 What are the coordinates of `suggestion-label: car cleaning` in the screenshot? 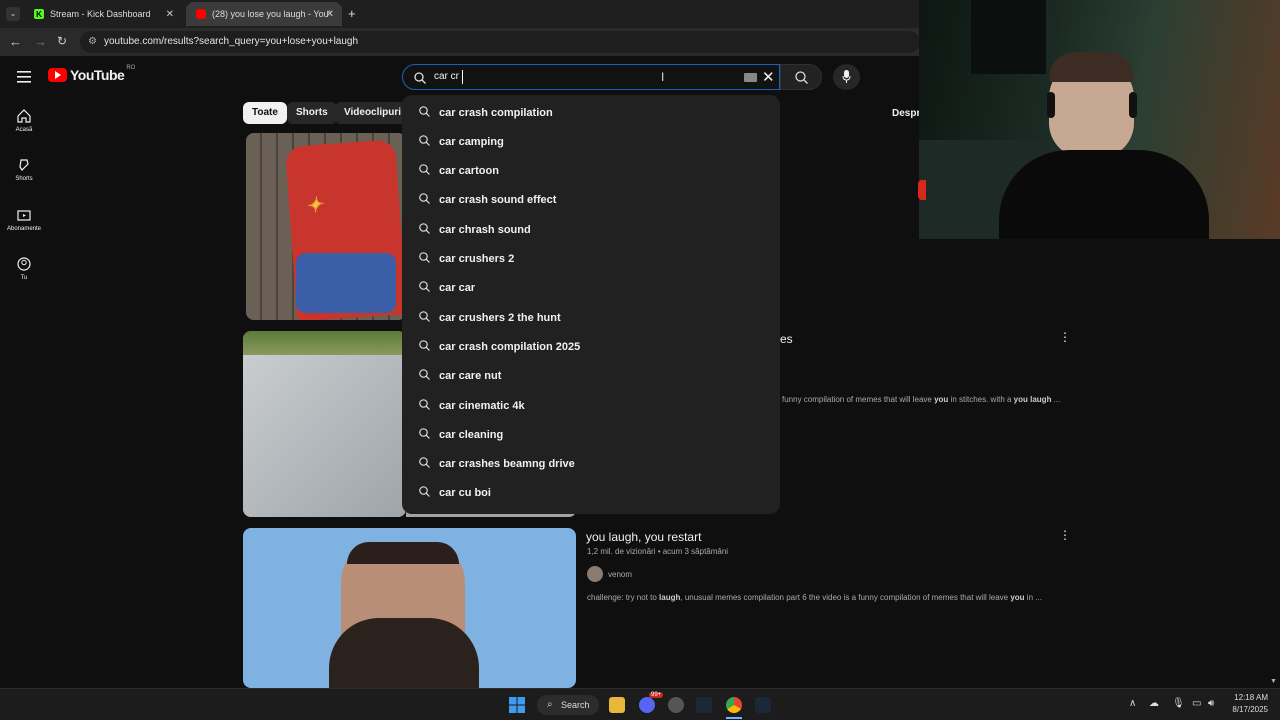 It's located at (471, 434).